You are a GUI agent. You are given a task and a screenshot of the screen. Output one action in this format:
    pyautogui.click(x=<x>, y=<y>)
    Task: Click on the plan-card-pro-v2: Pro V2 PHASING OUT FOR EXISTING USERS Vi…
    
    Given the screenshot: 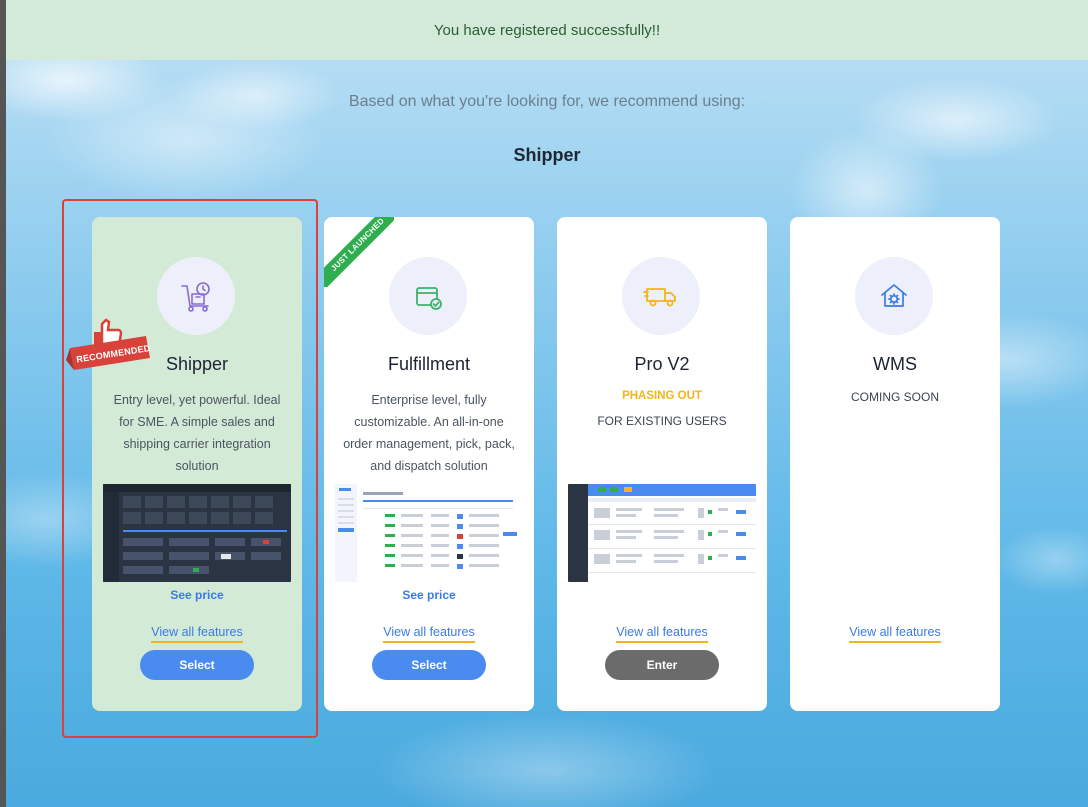 What is the action you would take?
    pyautogui.click(x=662, y=464)
    